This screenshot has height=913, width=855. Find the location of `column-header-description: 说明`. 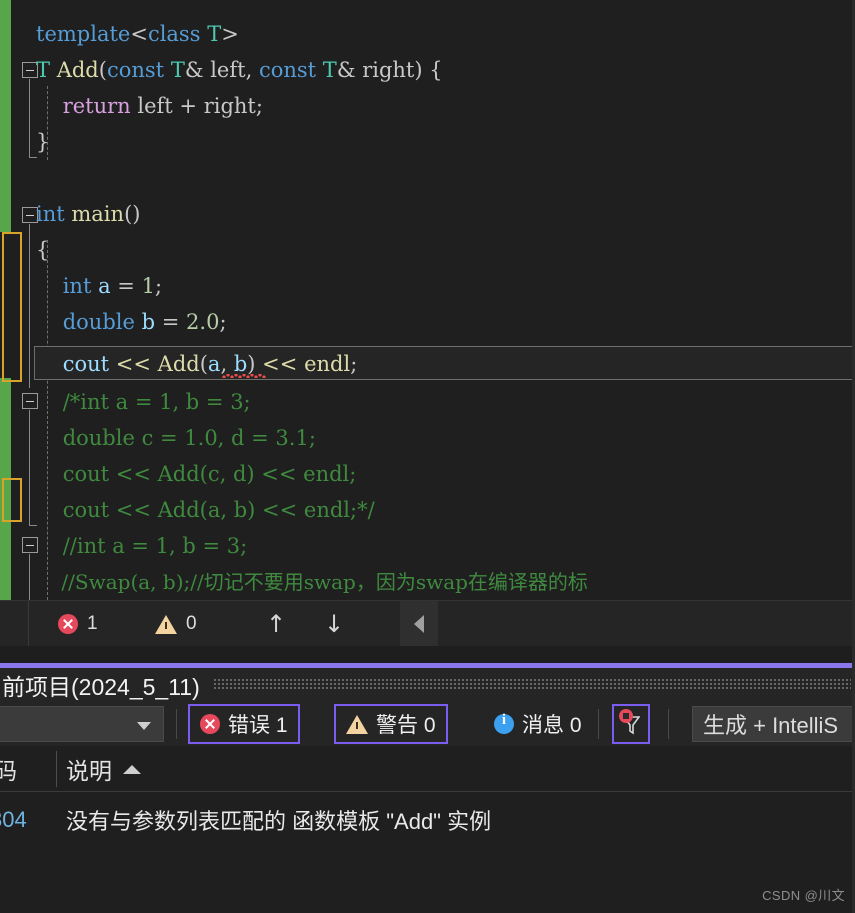

column-header-description: 说明 is located at coordinates (103, 769).